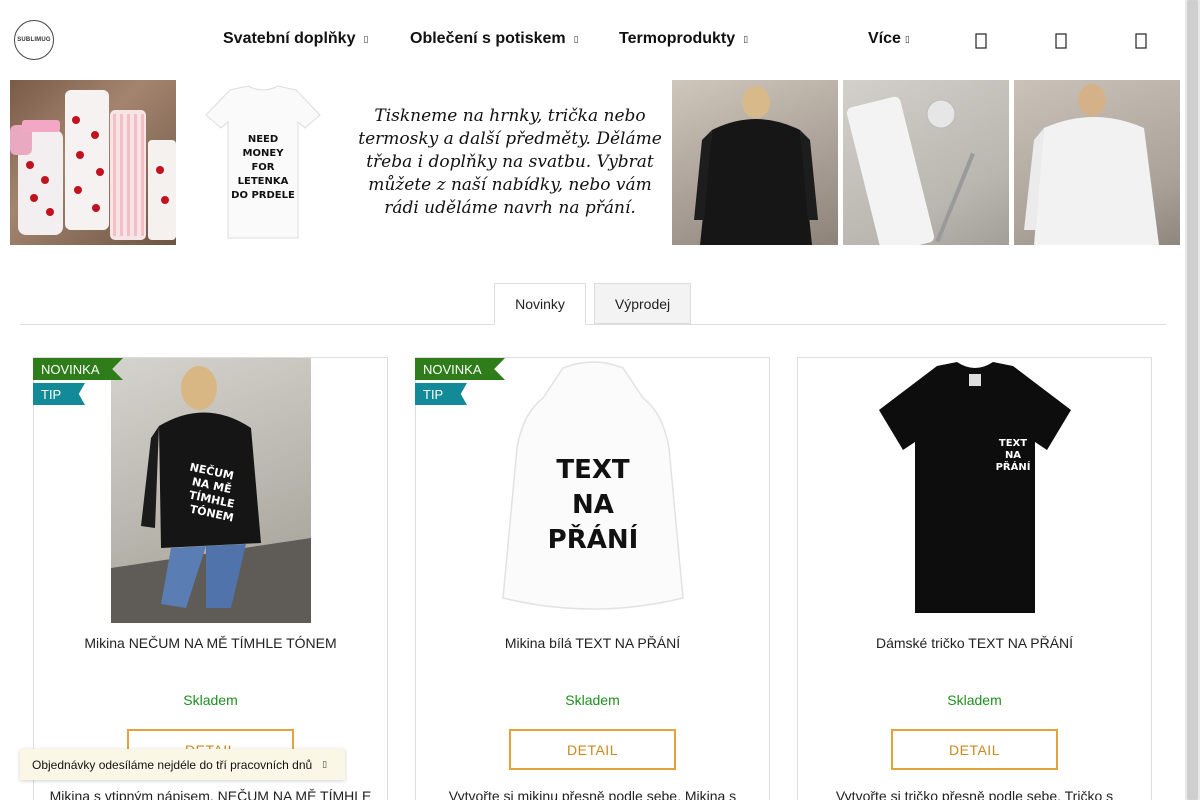 This screenshot has width=1200, height=800. I want to click on scrollbar-thumb, so click(1192, 400).